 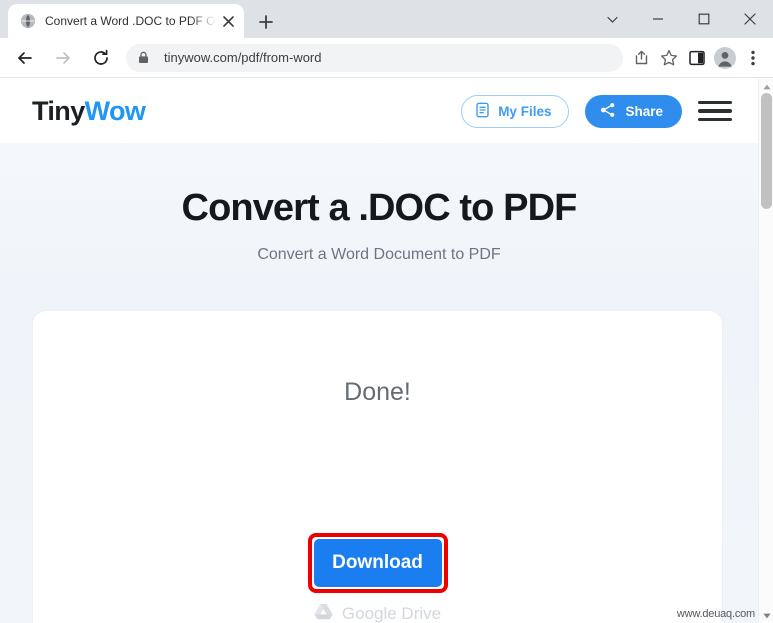 I want to click on share-button: Share, so click(x=633, y=111).